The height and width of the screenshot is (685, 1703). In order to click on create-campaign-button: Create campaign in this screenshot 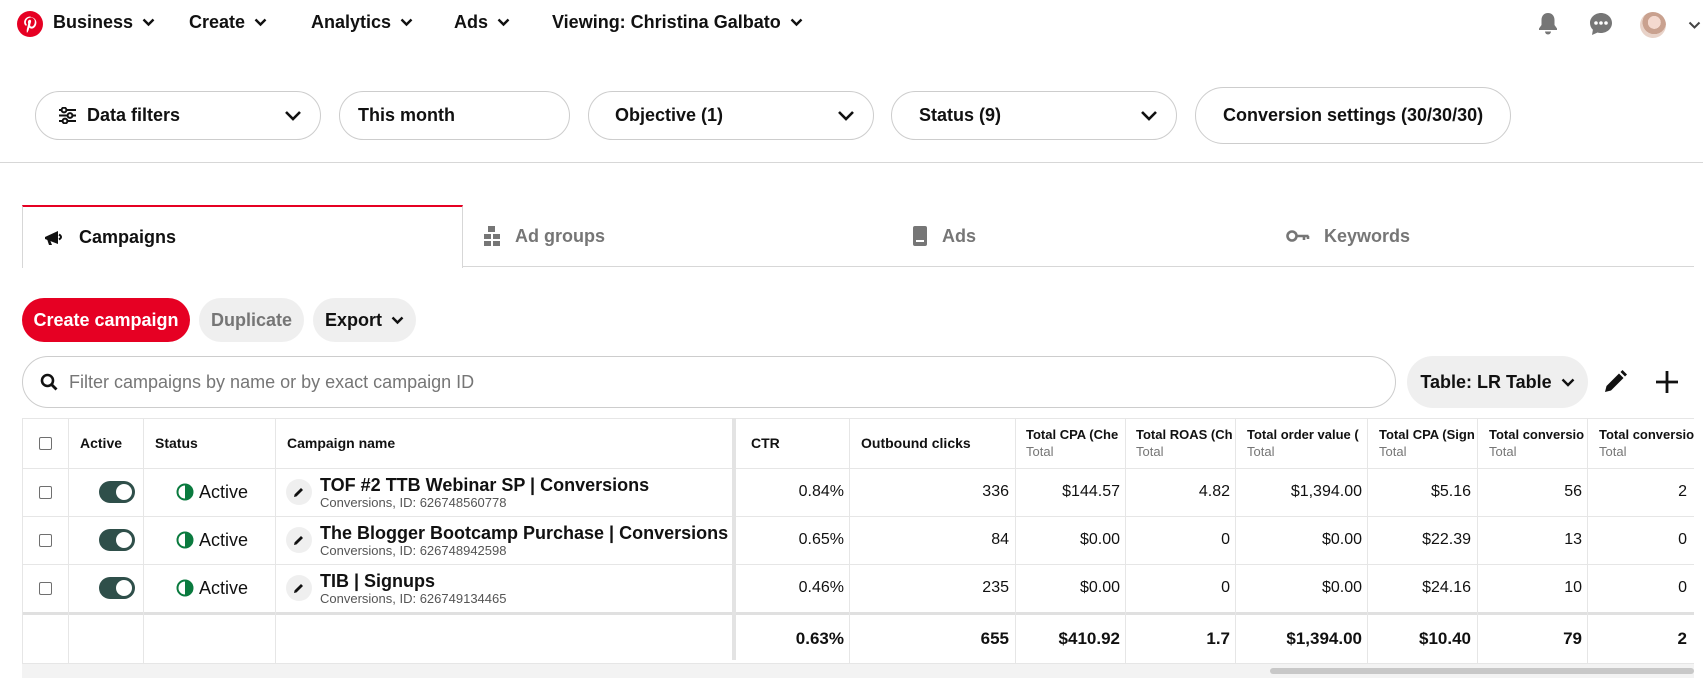, I will do `click(106, 320)`.